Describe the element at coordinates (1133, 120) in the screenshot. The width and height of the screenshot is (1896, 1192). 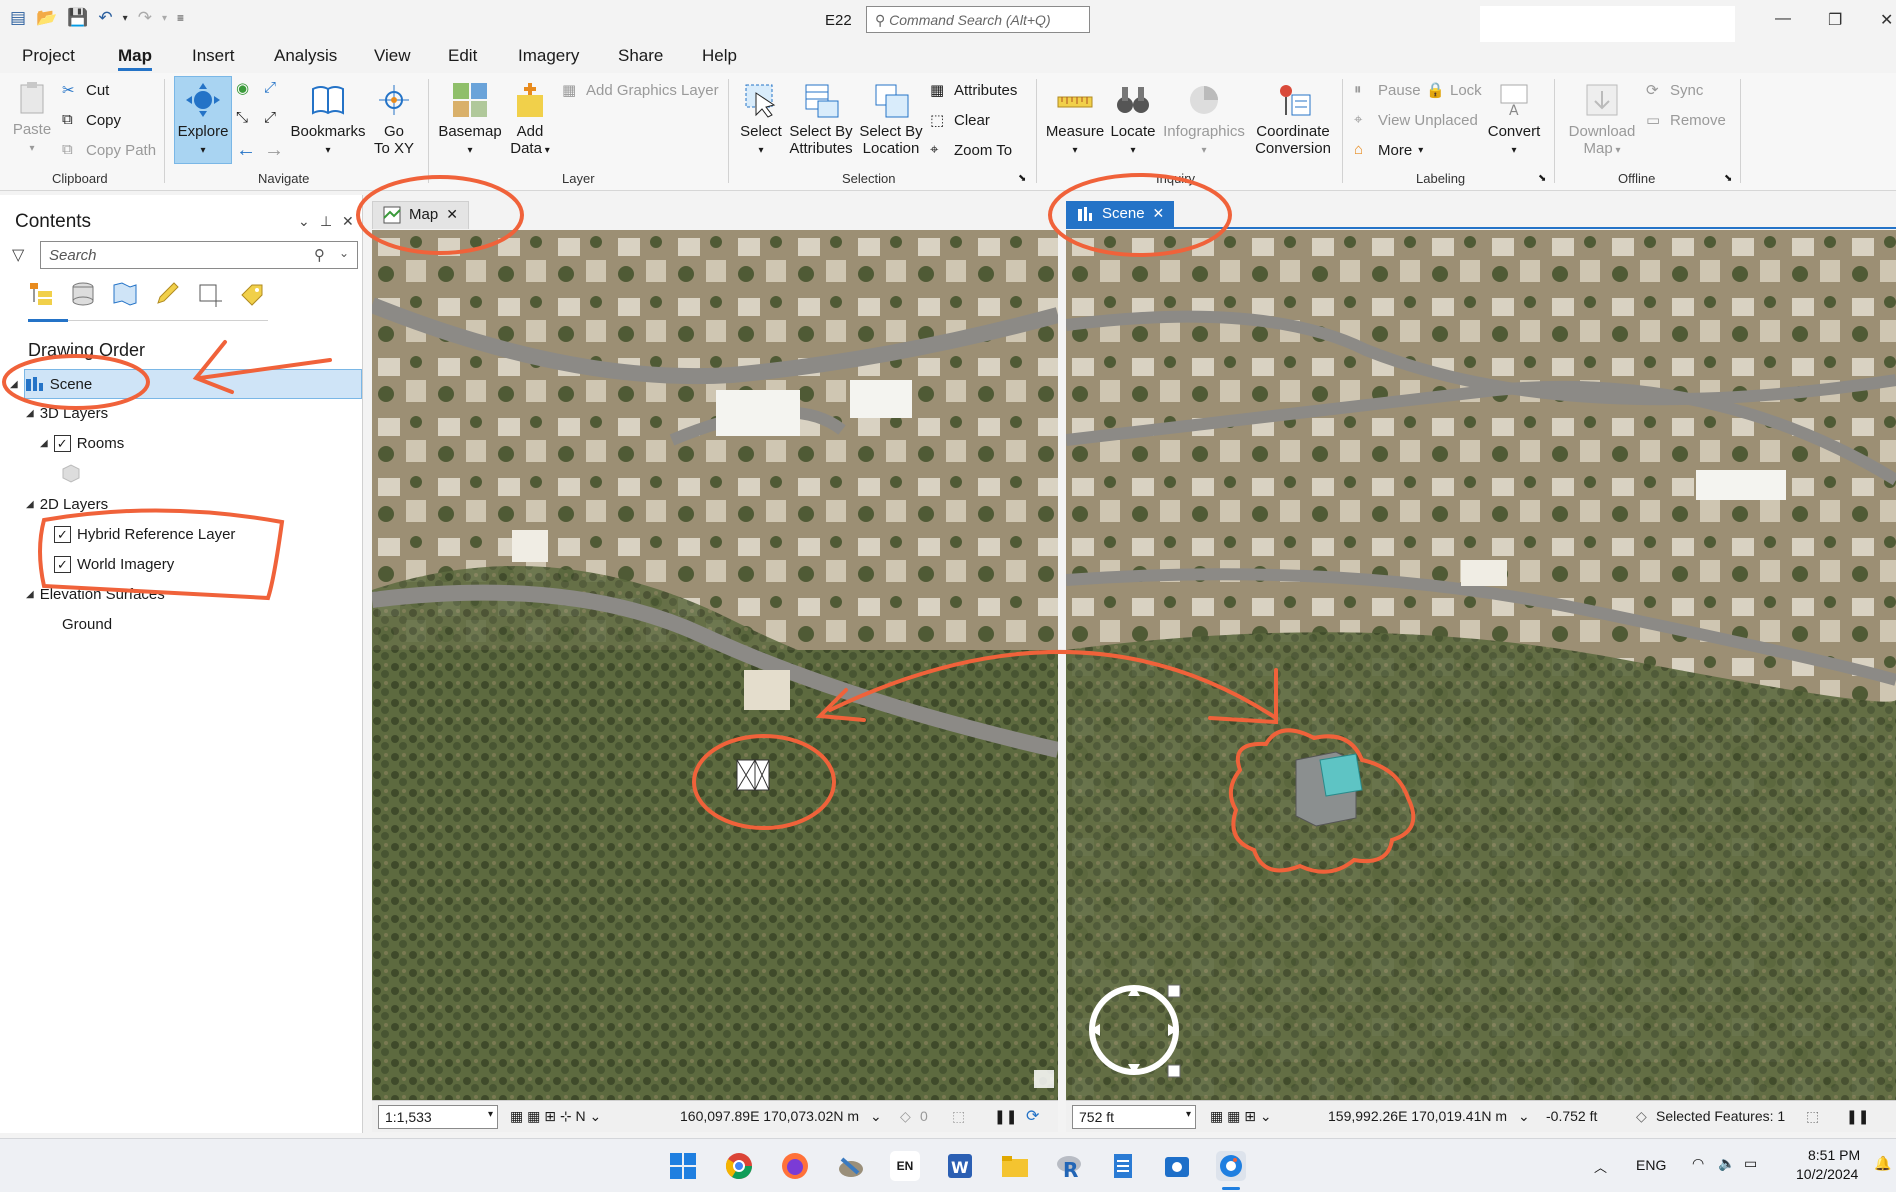
I see `locate-button: Locate ▾` at that location.